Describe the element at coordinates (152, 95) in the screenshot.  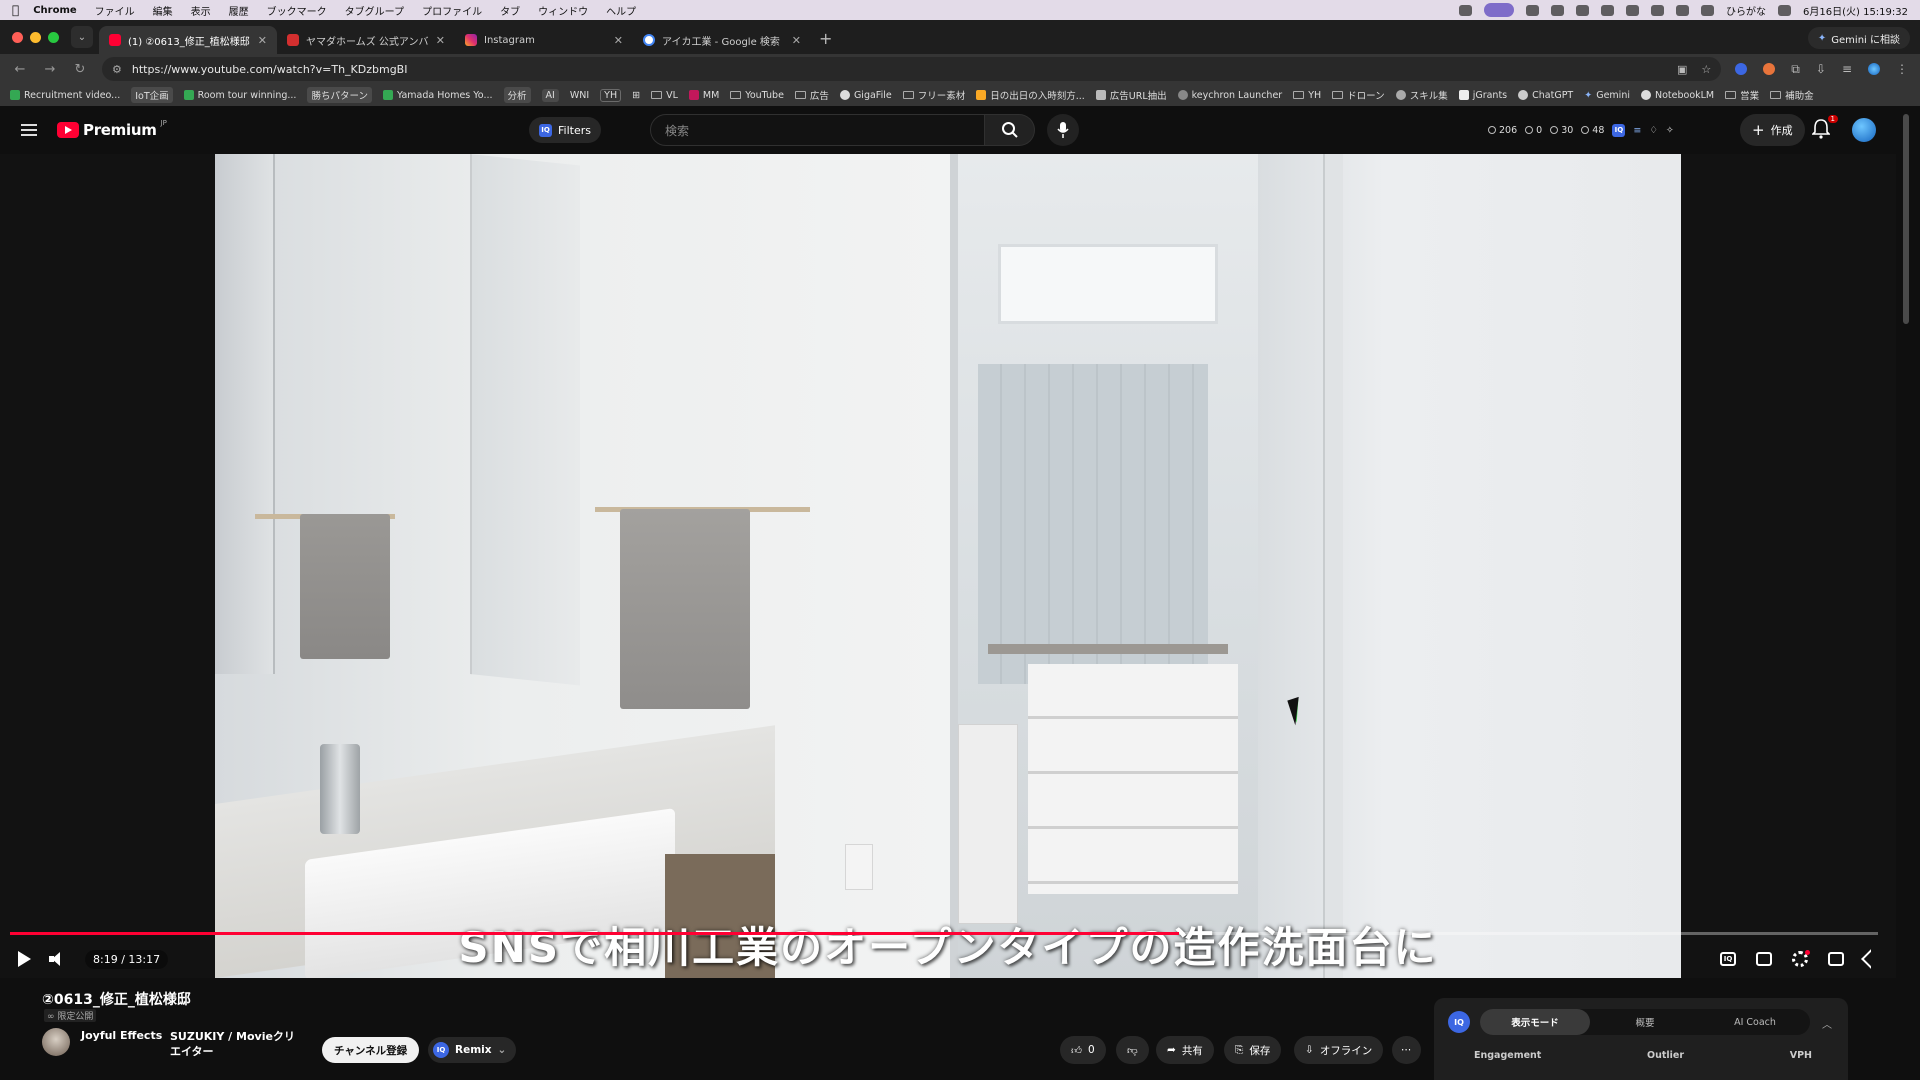
I see `bookmark-item: IoT企画` at that location.